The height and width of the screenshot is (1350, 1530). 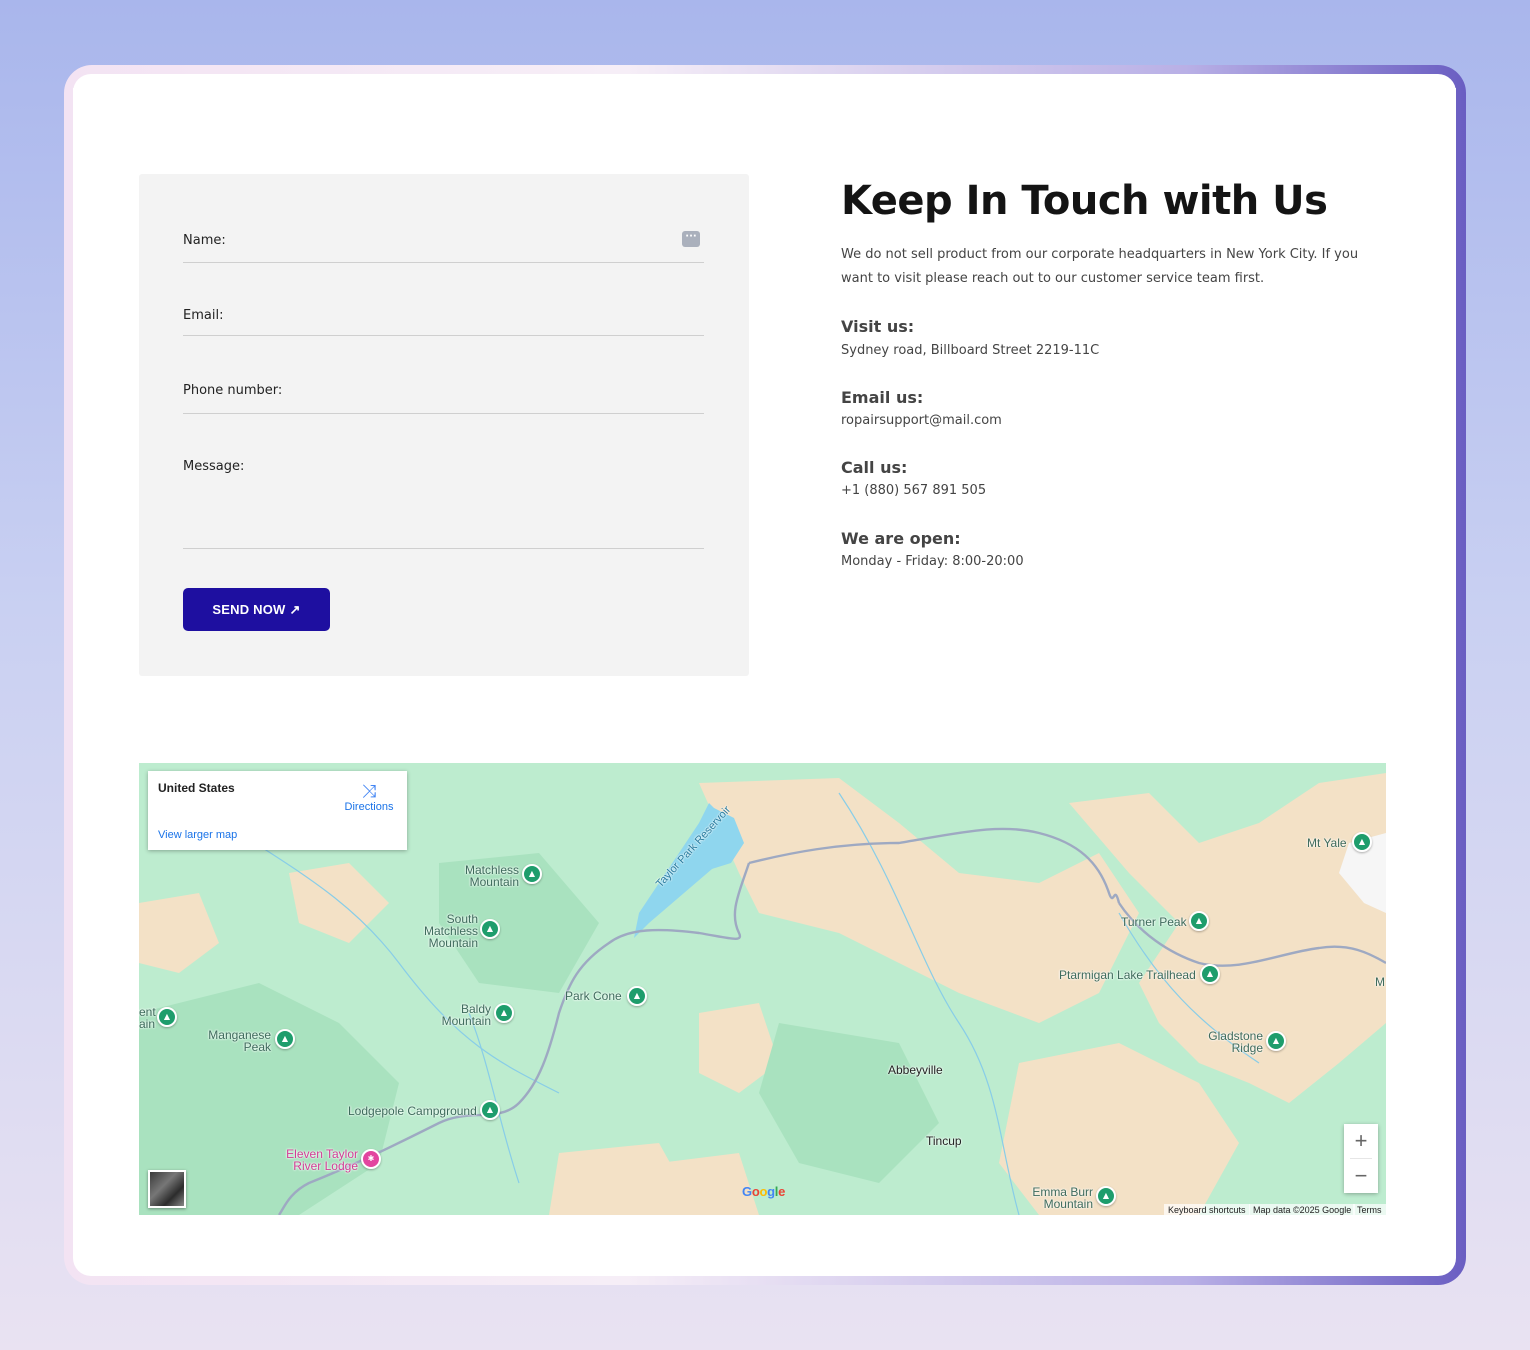 I want to click on zoom-control: + −, so click(x=1361, y=1158).